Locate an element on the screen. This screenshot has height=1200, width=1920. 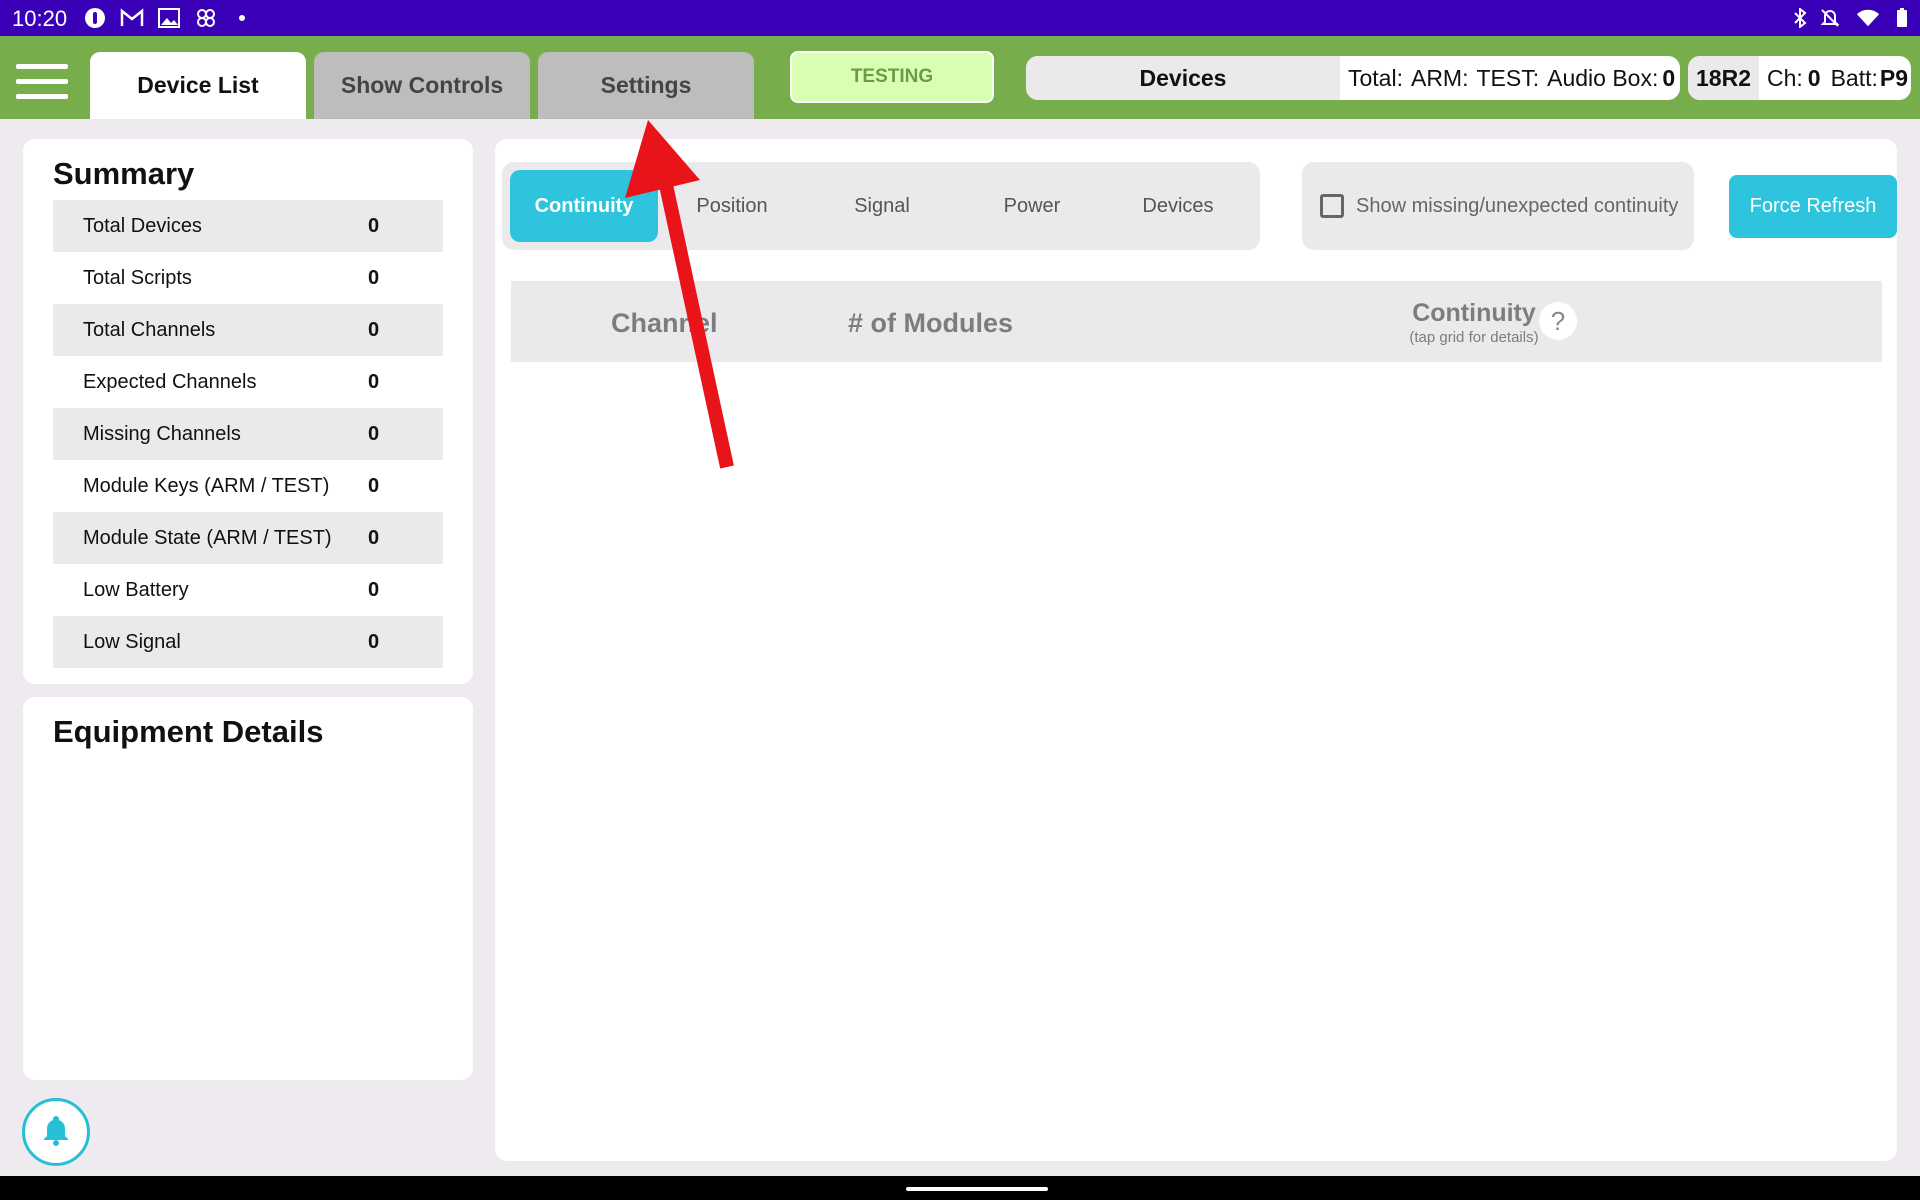
annotation-arrow is located at coordinates (679, 294).